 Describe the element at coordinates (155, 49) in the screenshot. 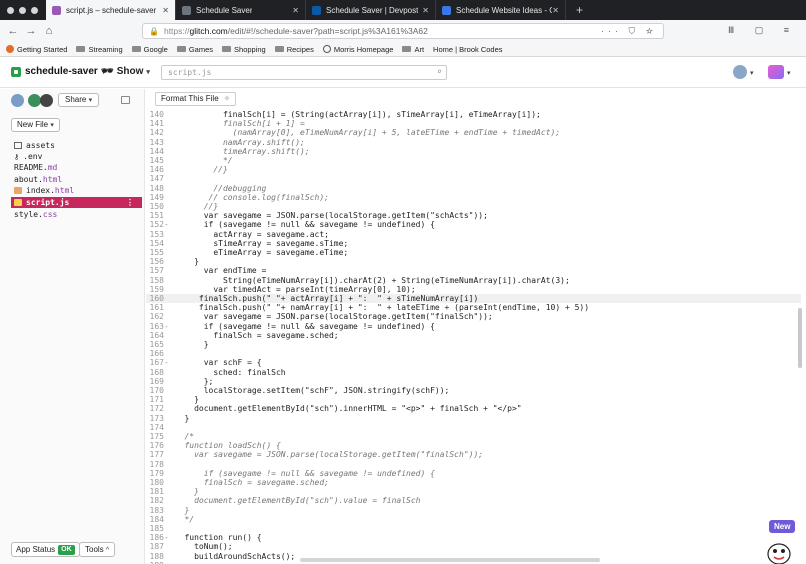

I see `bookmark-label: Google` at that location.